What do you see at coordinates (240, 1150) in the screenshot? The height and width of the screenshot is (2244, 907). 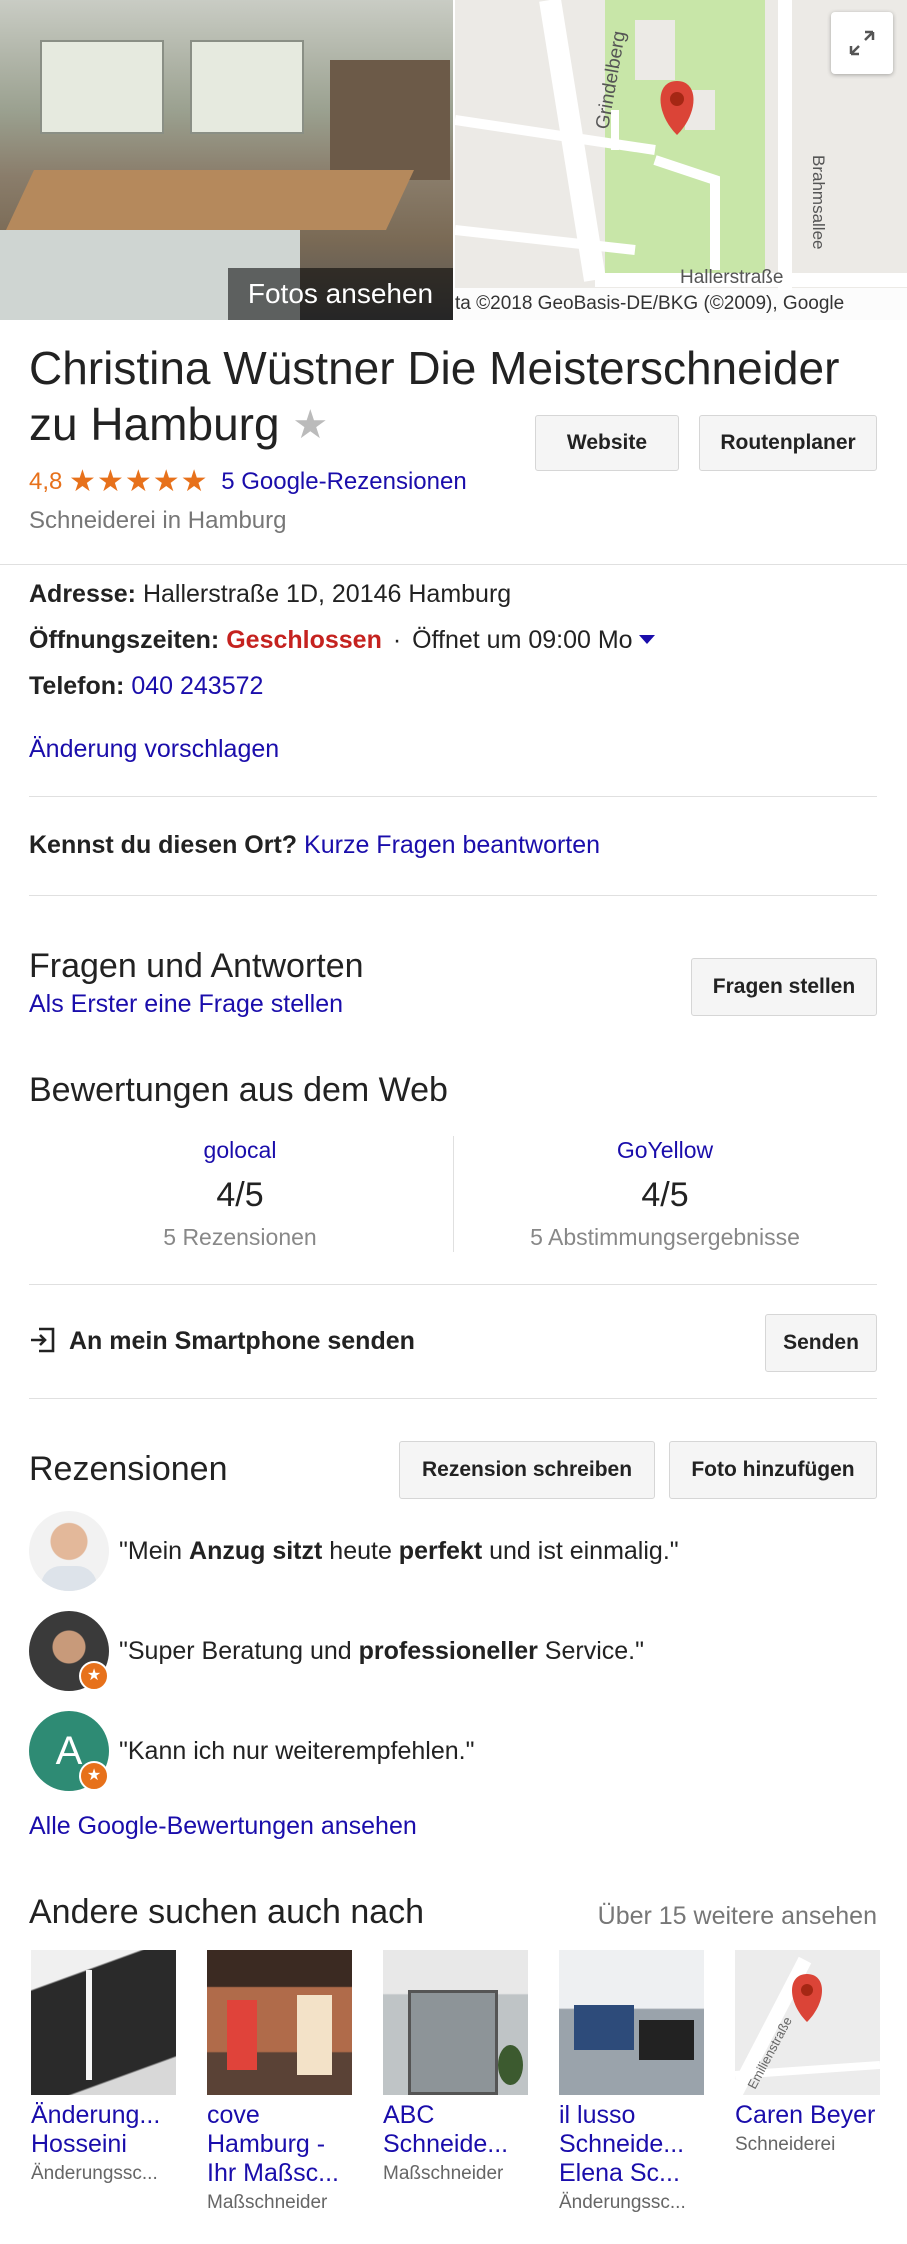 I see `web-review-source: golocal` at bounding box center [240, 1150].